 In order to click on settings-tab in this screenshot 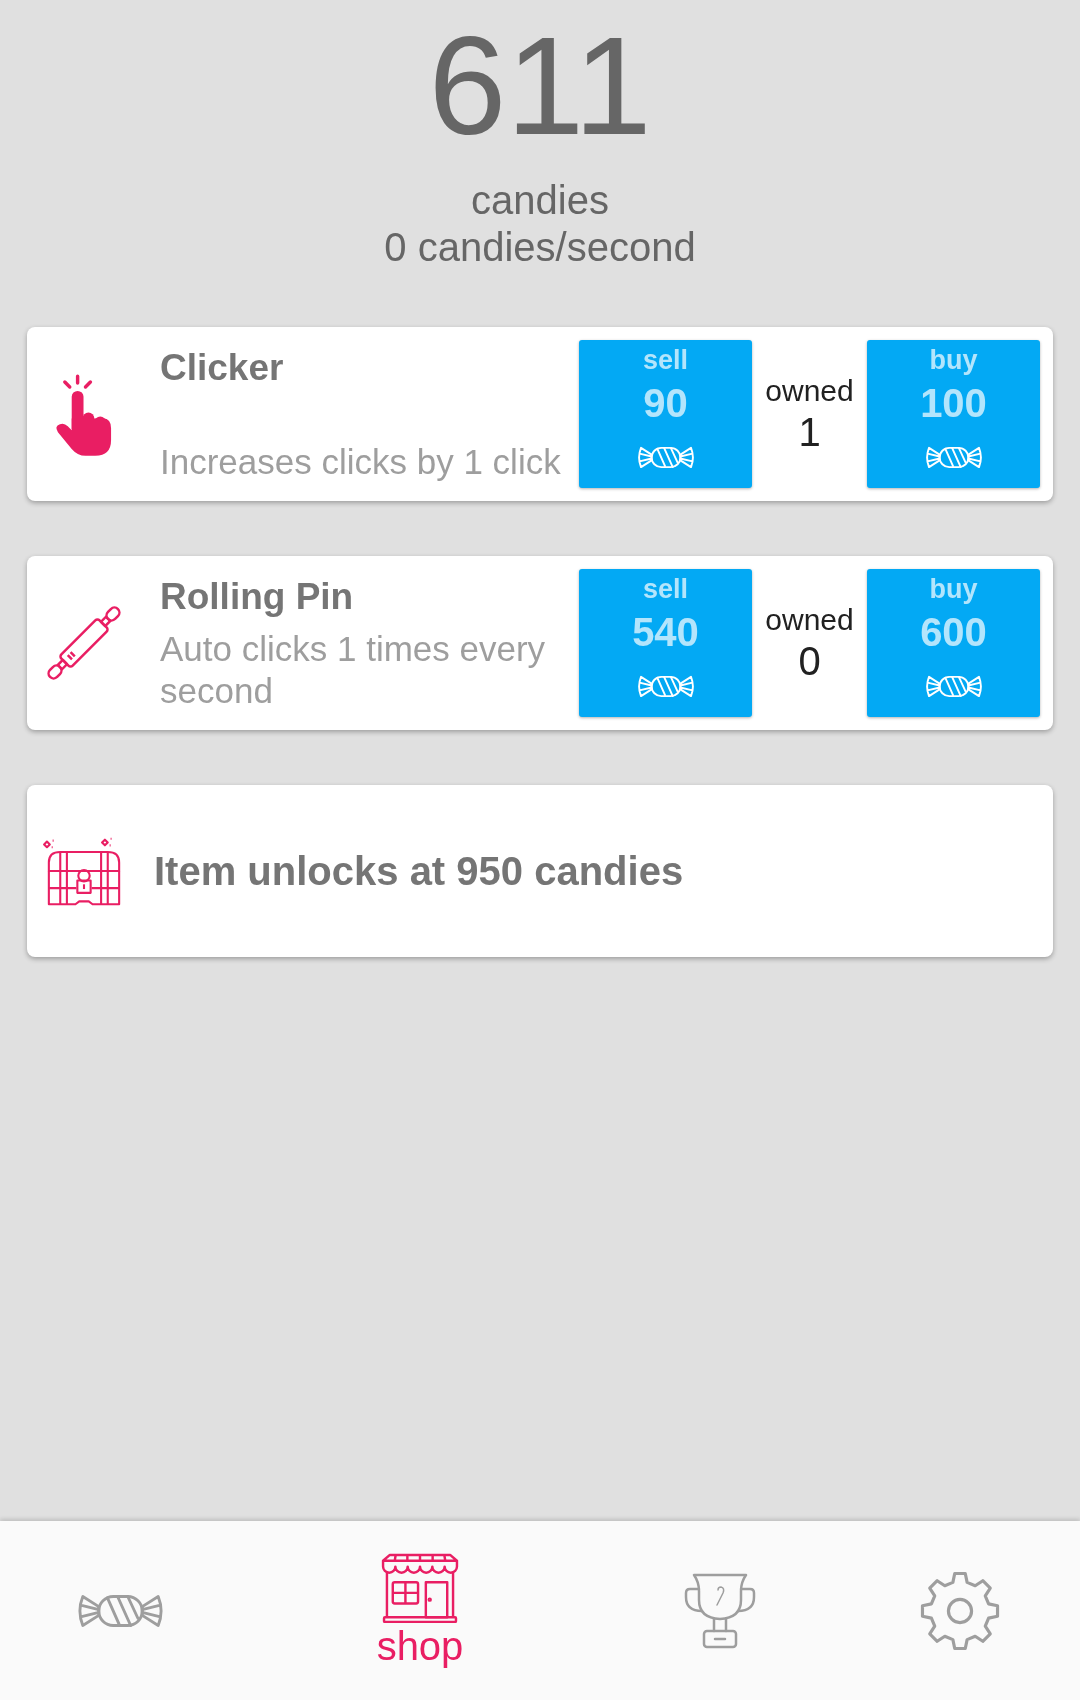, I will do `click(960, 1610)`.